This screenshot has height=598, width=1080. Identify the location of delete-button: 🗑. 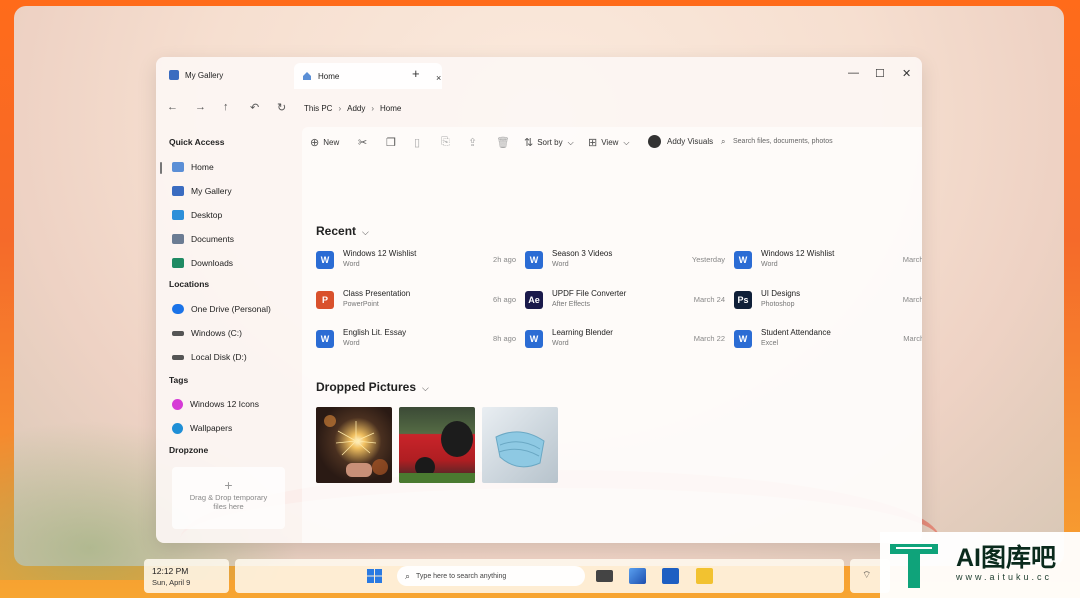
(505, 142).